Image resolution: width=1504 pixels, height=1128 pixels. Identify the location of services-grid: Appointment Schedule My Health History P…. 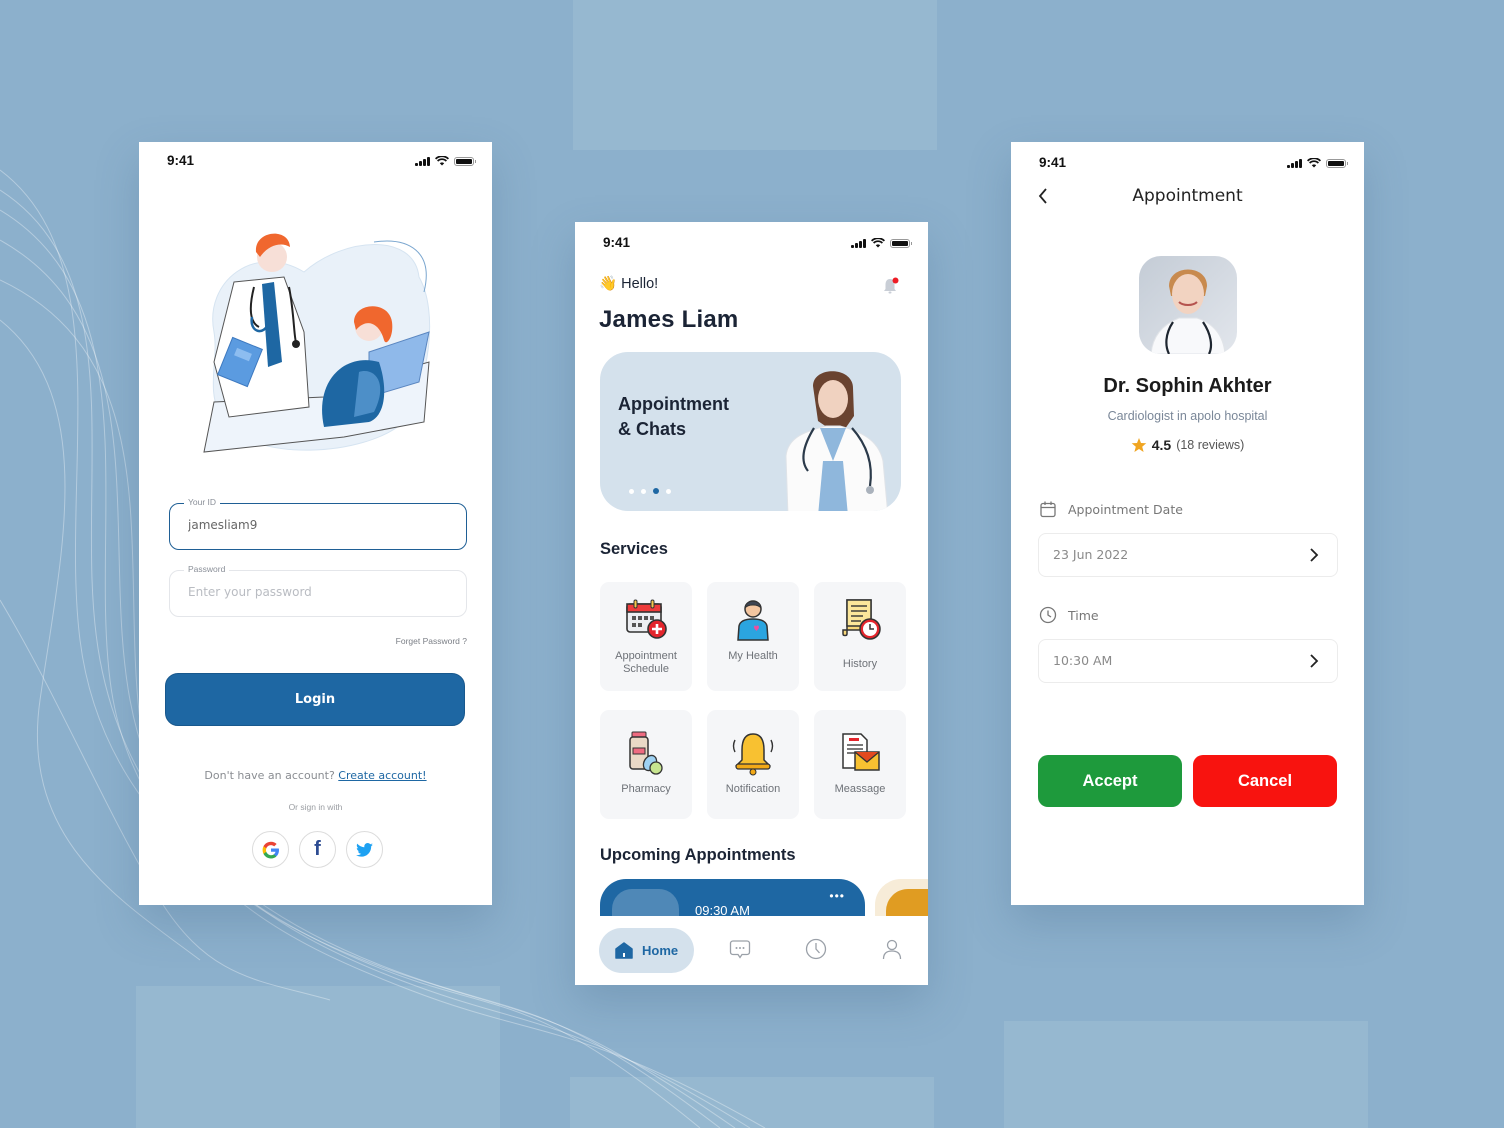
(753, 700).